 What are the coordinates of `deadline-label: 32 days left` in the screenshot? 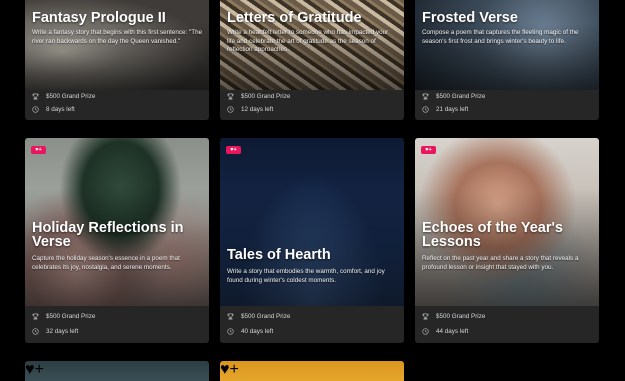 It's located at (62, 331).